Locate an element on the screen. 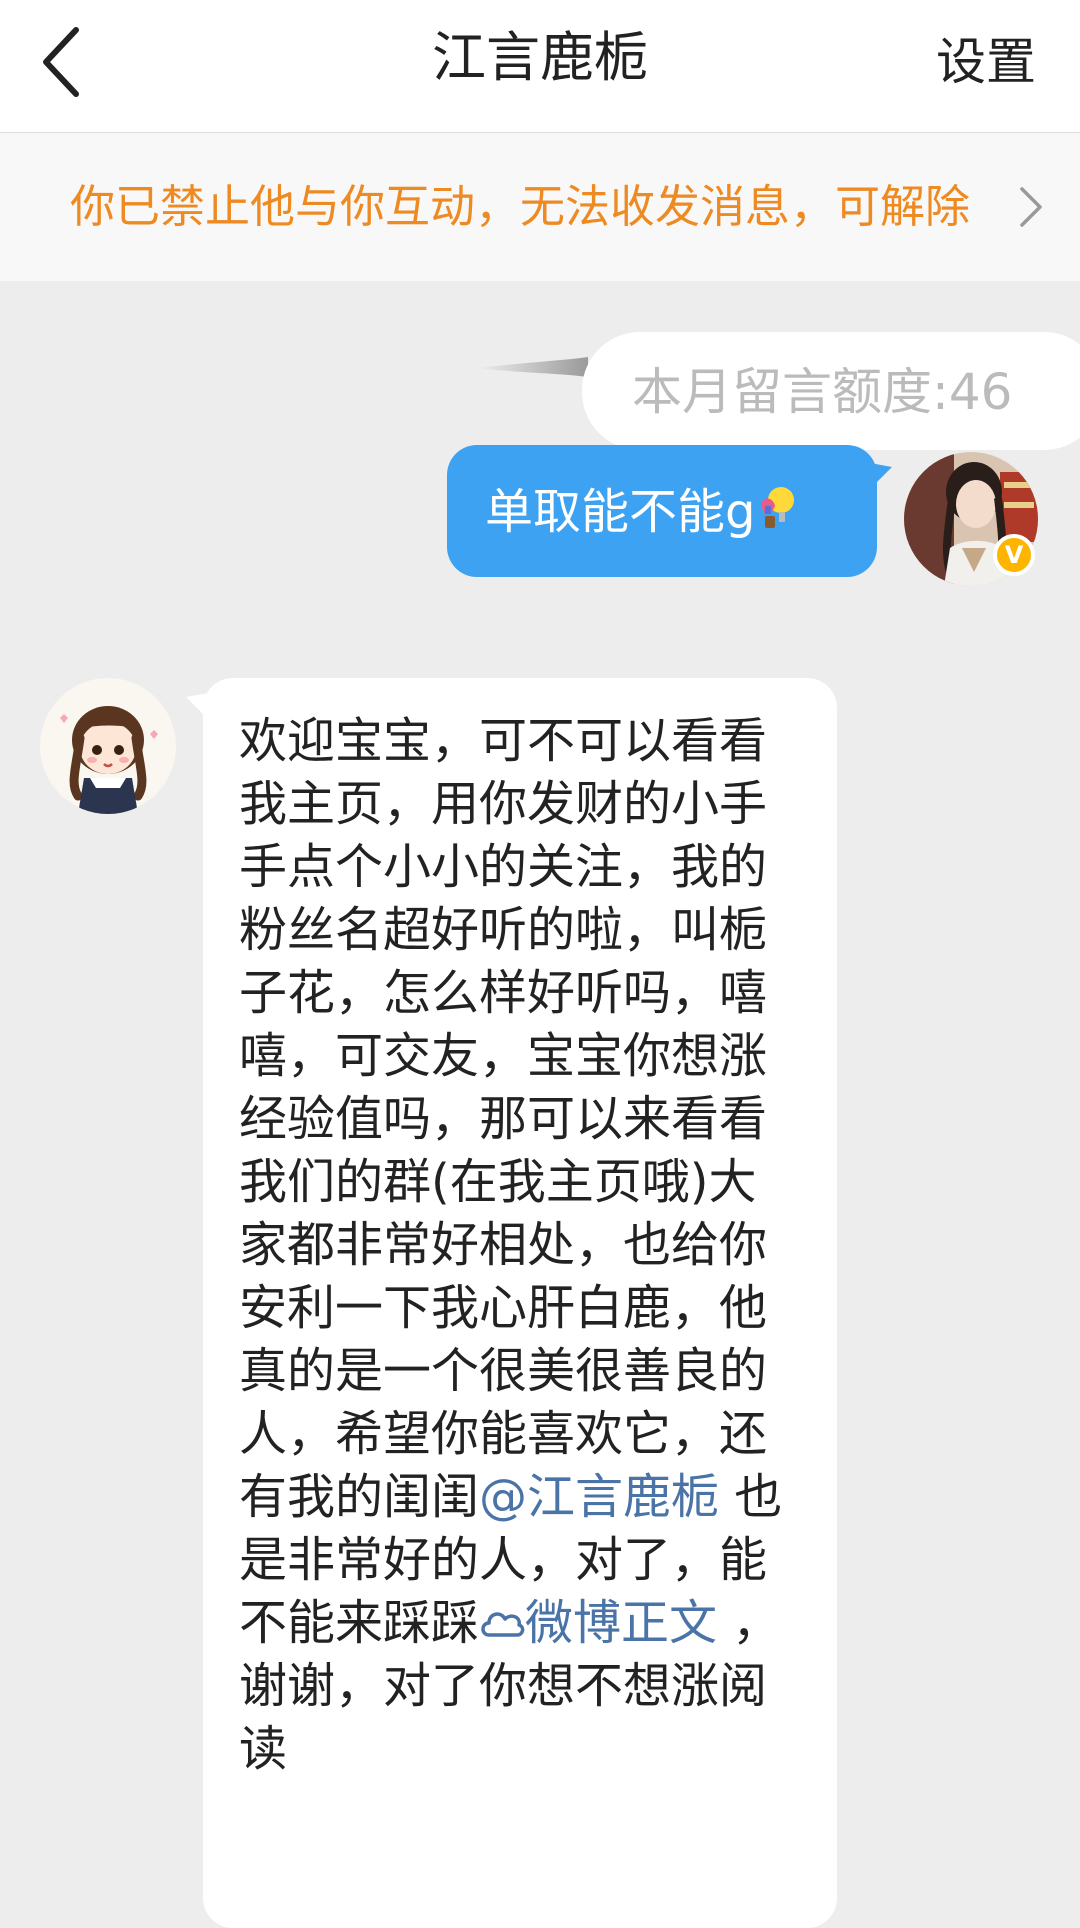 Image resolution: width=1080 pixels, height=1928 pixels. mention-link: @江言鹿栀 is located at coordinates (599, 1497).